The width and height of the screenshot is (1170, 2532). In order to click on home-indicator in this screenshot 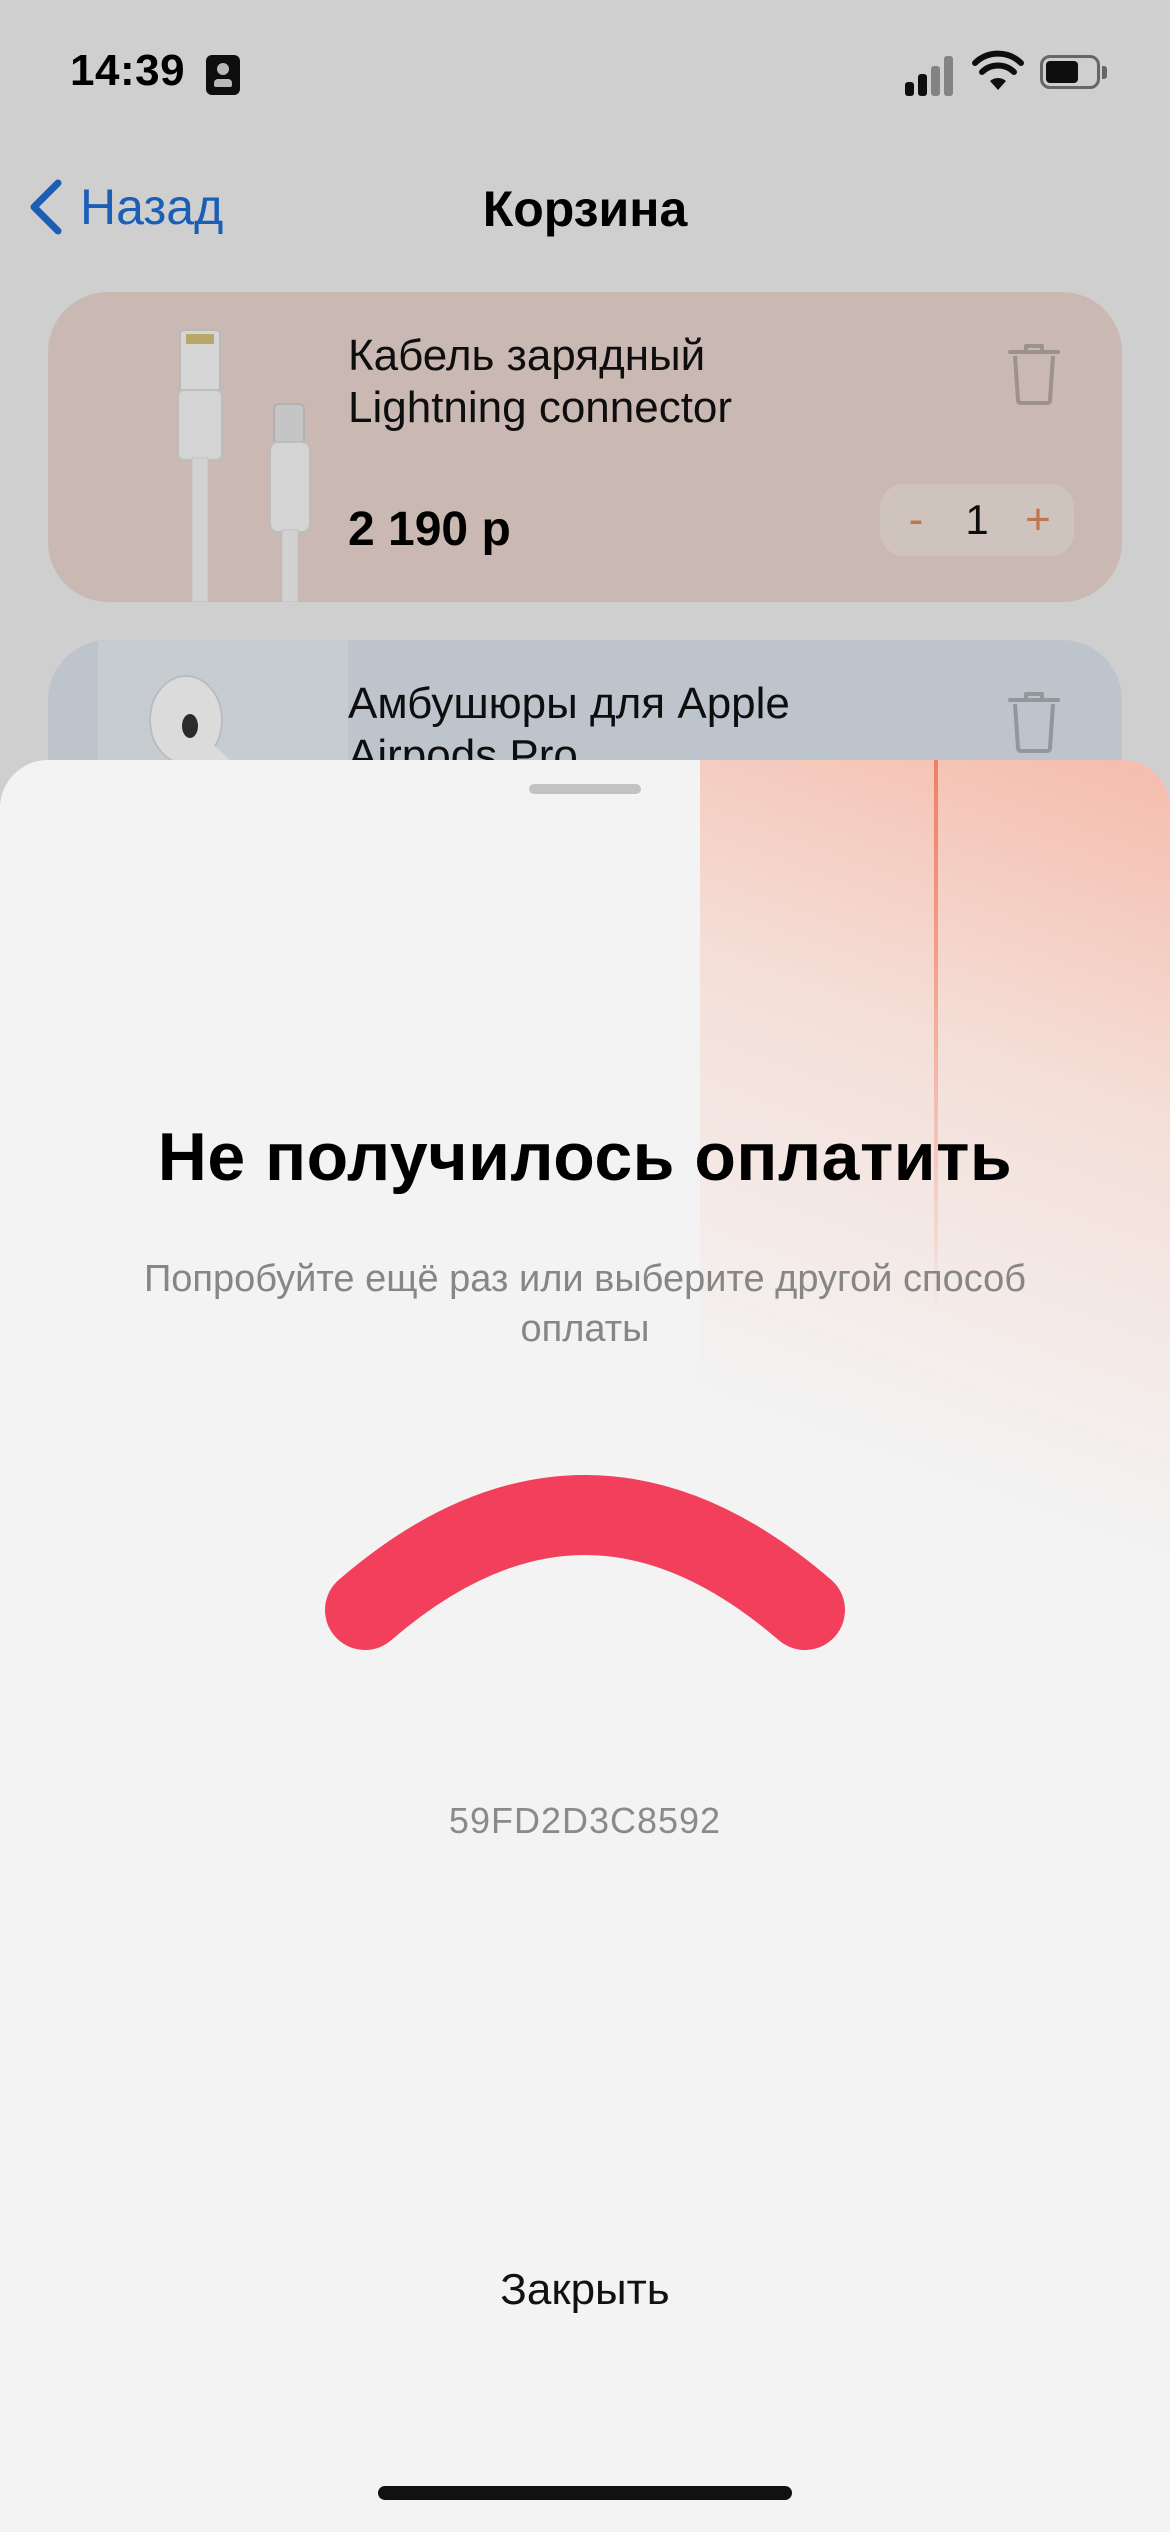, I will do `click(585, 2493)`.